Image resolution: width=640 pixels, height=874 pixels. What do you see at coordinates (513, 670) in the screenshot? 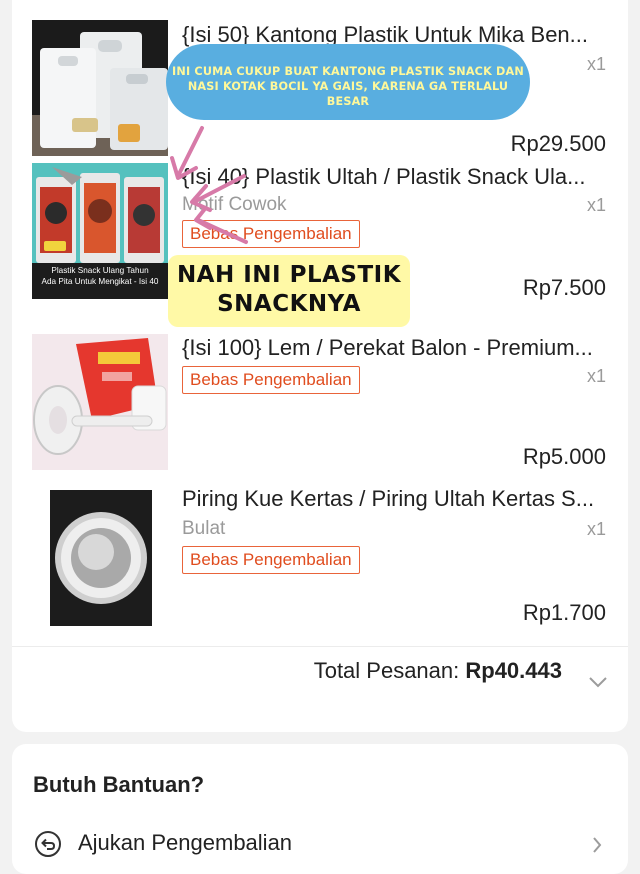
I see `total-value: Rp40.443` at bounding box center [513, 670].